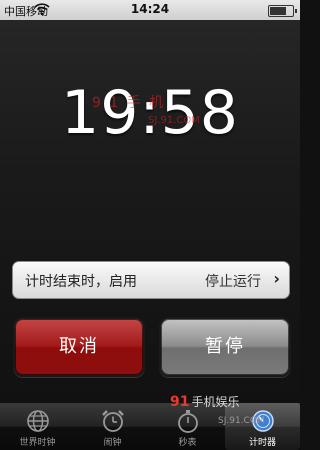  What do you see at coordinates (276, 278) in the screenshot?
I see `chevron-right-icon: ›` at bounding box center [276, 278].